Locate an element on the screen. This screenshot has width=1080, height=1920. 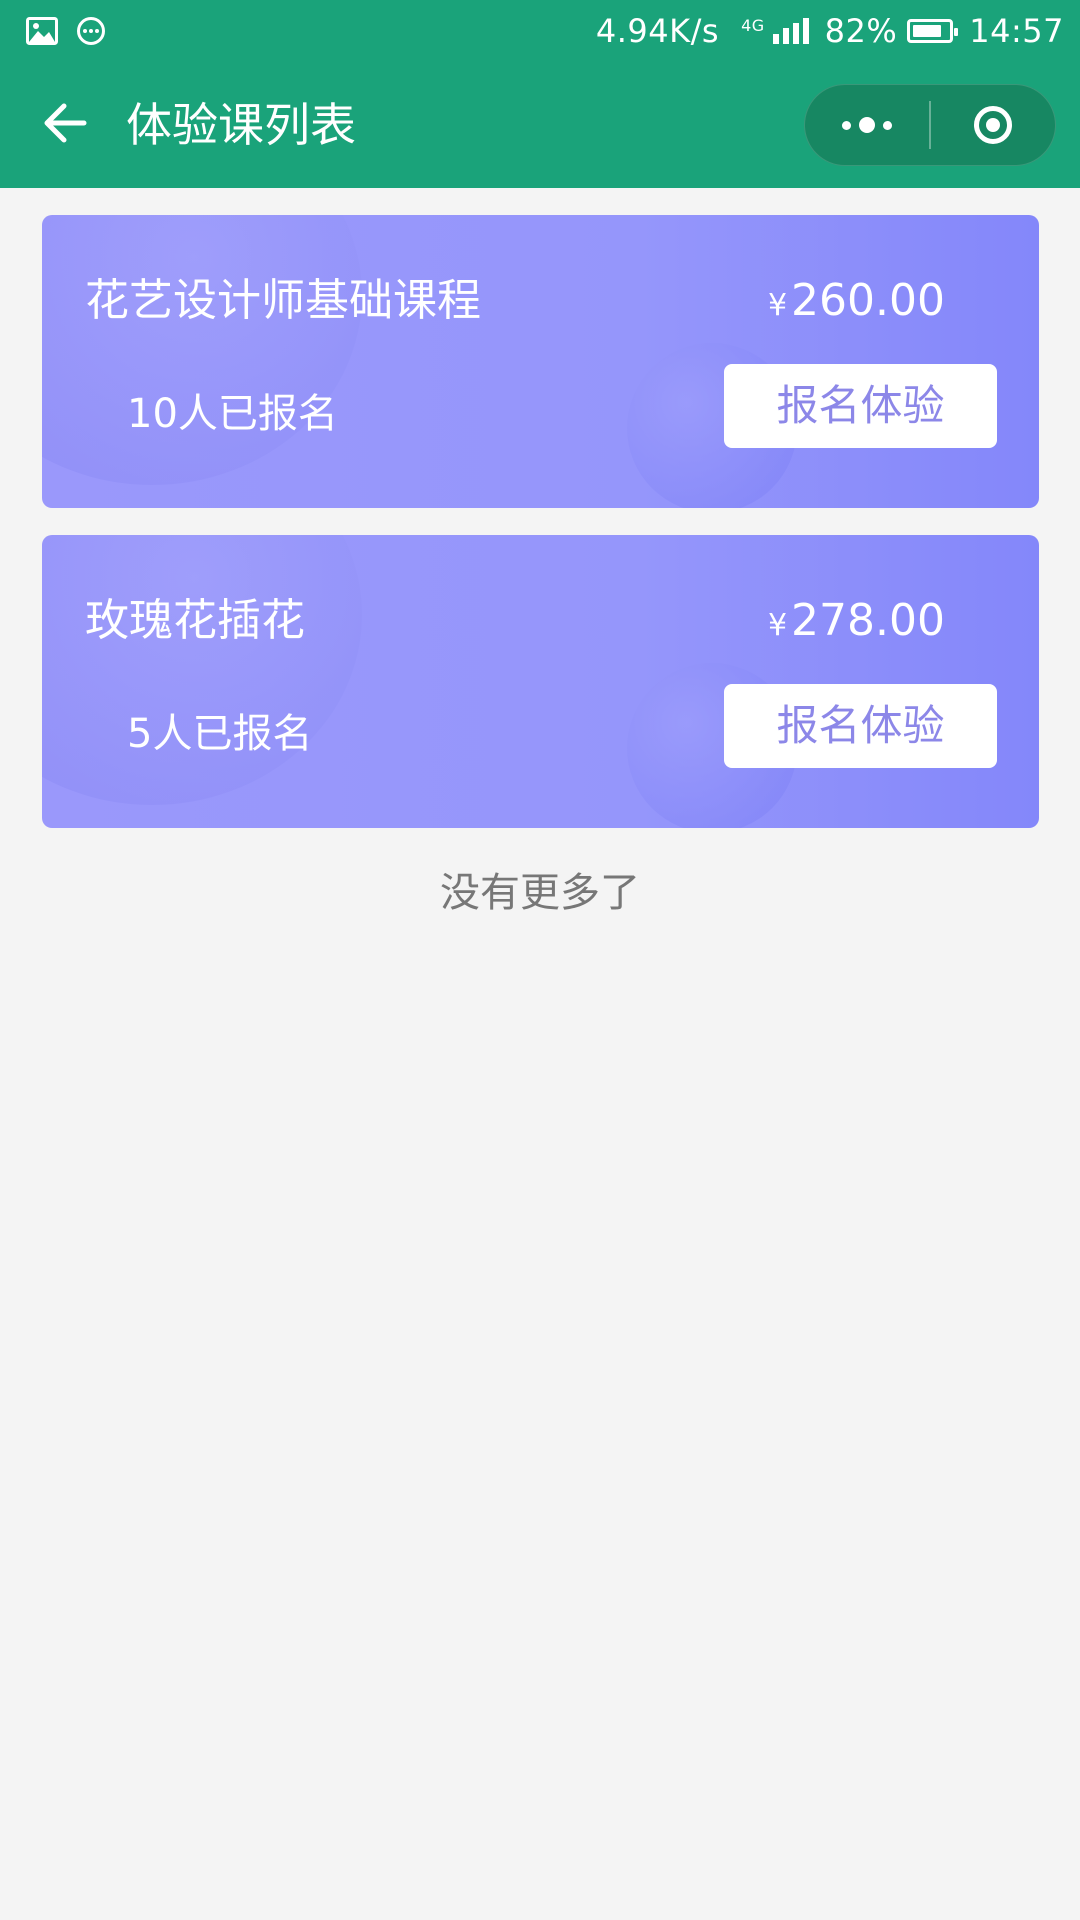
target-circle-icon is located at coordinates (993, 125).